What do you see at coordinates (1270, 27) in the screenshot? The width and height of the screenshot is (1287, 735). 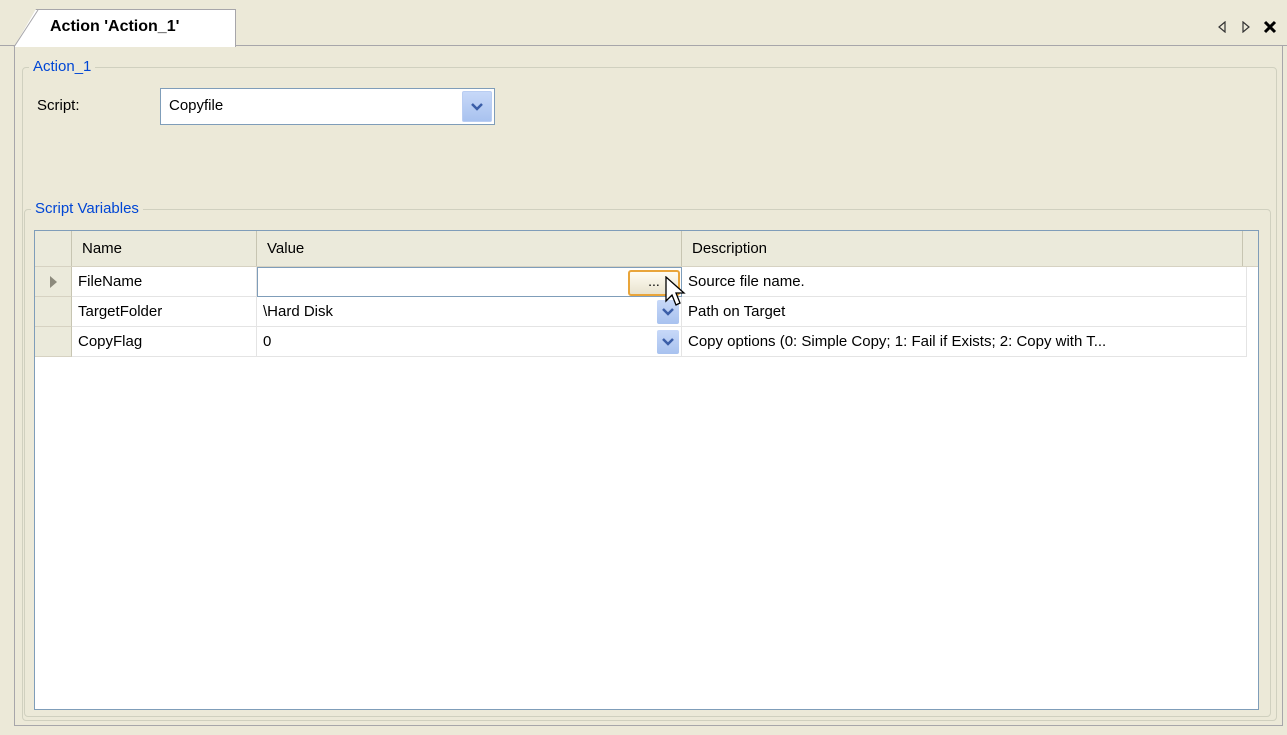 I see `close-icon` at bounding box center [1270, 27].